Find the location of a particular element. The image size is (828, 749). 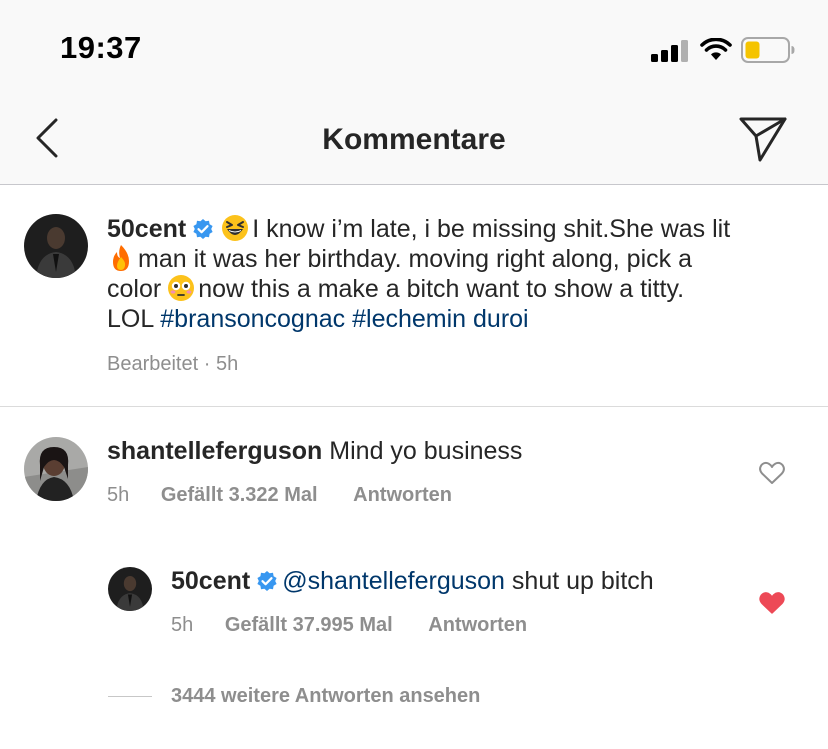

replies-divider-line is located at coordinates (130, 696).